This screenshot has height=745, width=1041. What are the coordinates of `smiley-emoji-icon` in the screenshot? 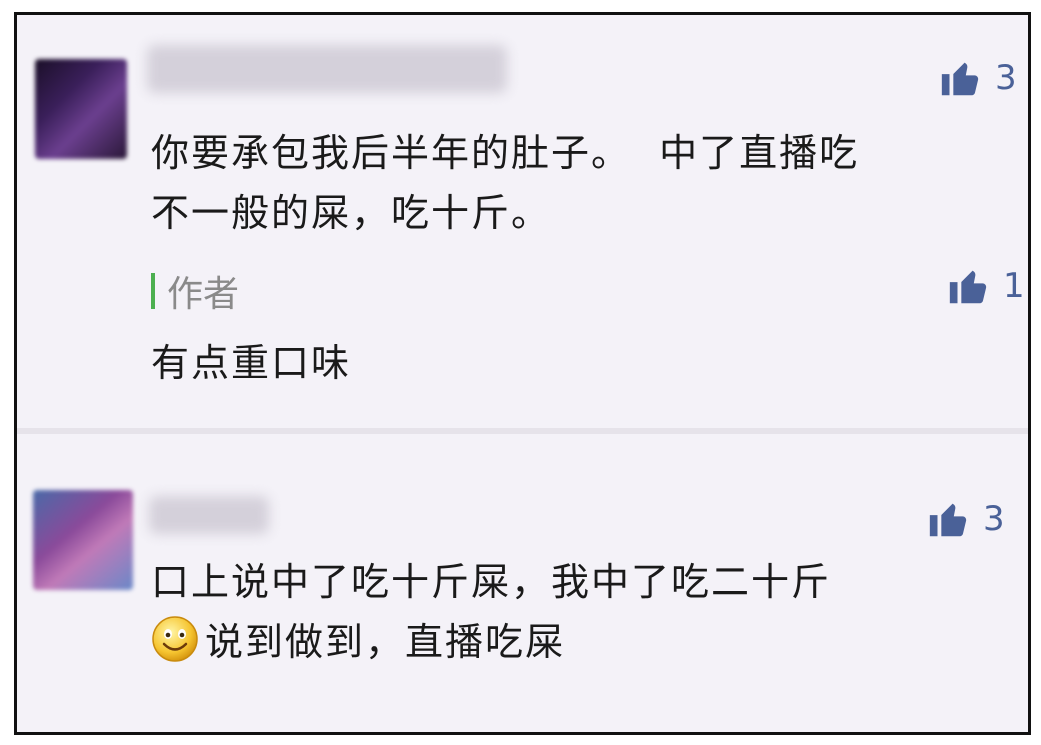 It's located at (175, 639).